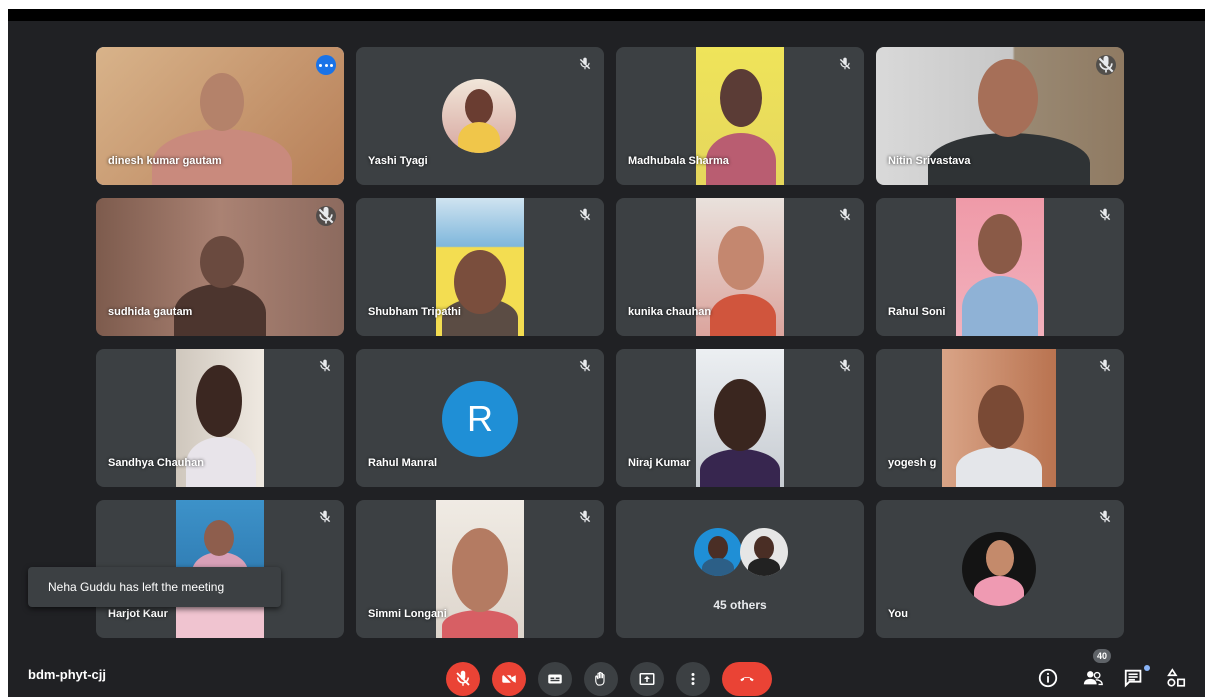  What do you see at coordinates (165, 161) in the screenshot?
I see `participant-name: dinesh kumar gautam` at bounding box center [165, 161].